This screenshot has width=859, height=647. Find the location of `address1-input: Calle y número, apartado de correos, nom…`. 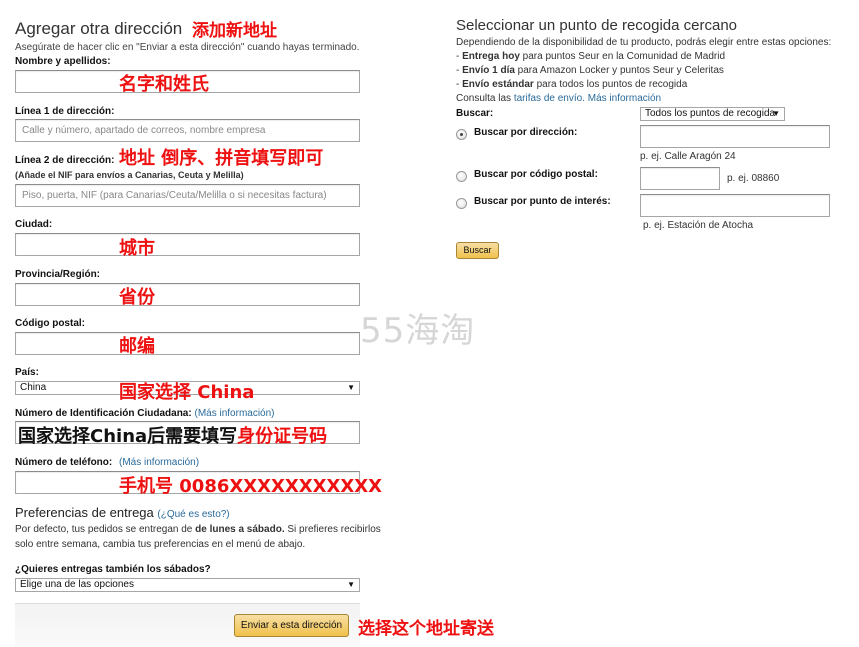

address1-input: Calle y número, apartado de correos, nom… is located at coordinates (187, 130).